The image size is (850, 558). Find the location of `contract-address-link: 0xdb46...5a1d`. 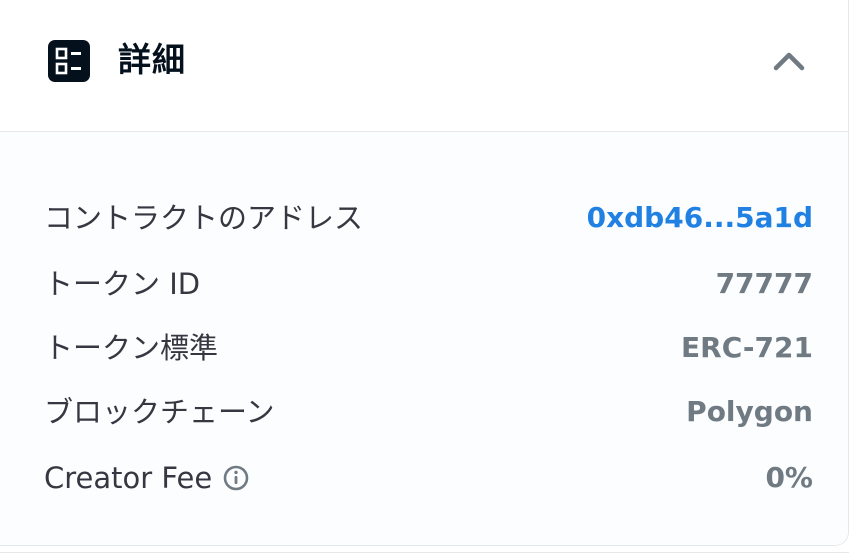

contract-address-link: 0xdb46...5a1d is located at coordinates (700, 218).